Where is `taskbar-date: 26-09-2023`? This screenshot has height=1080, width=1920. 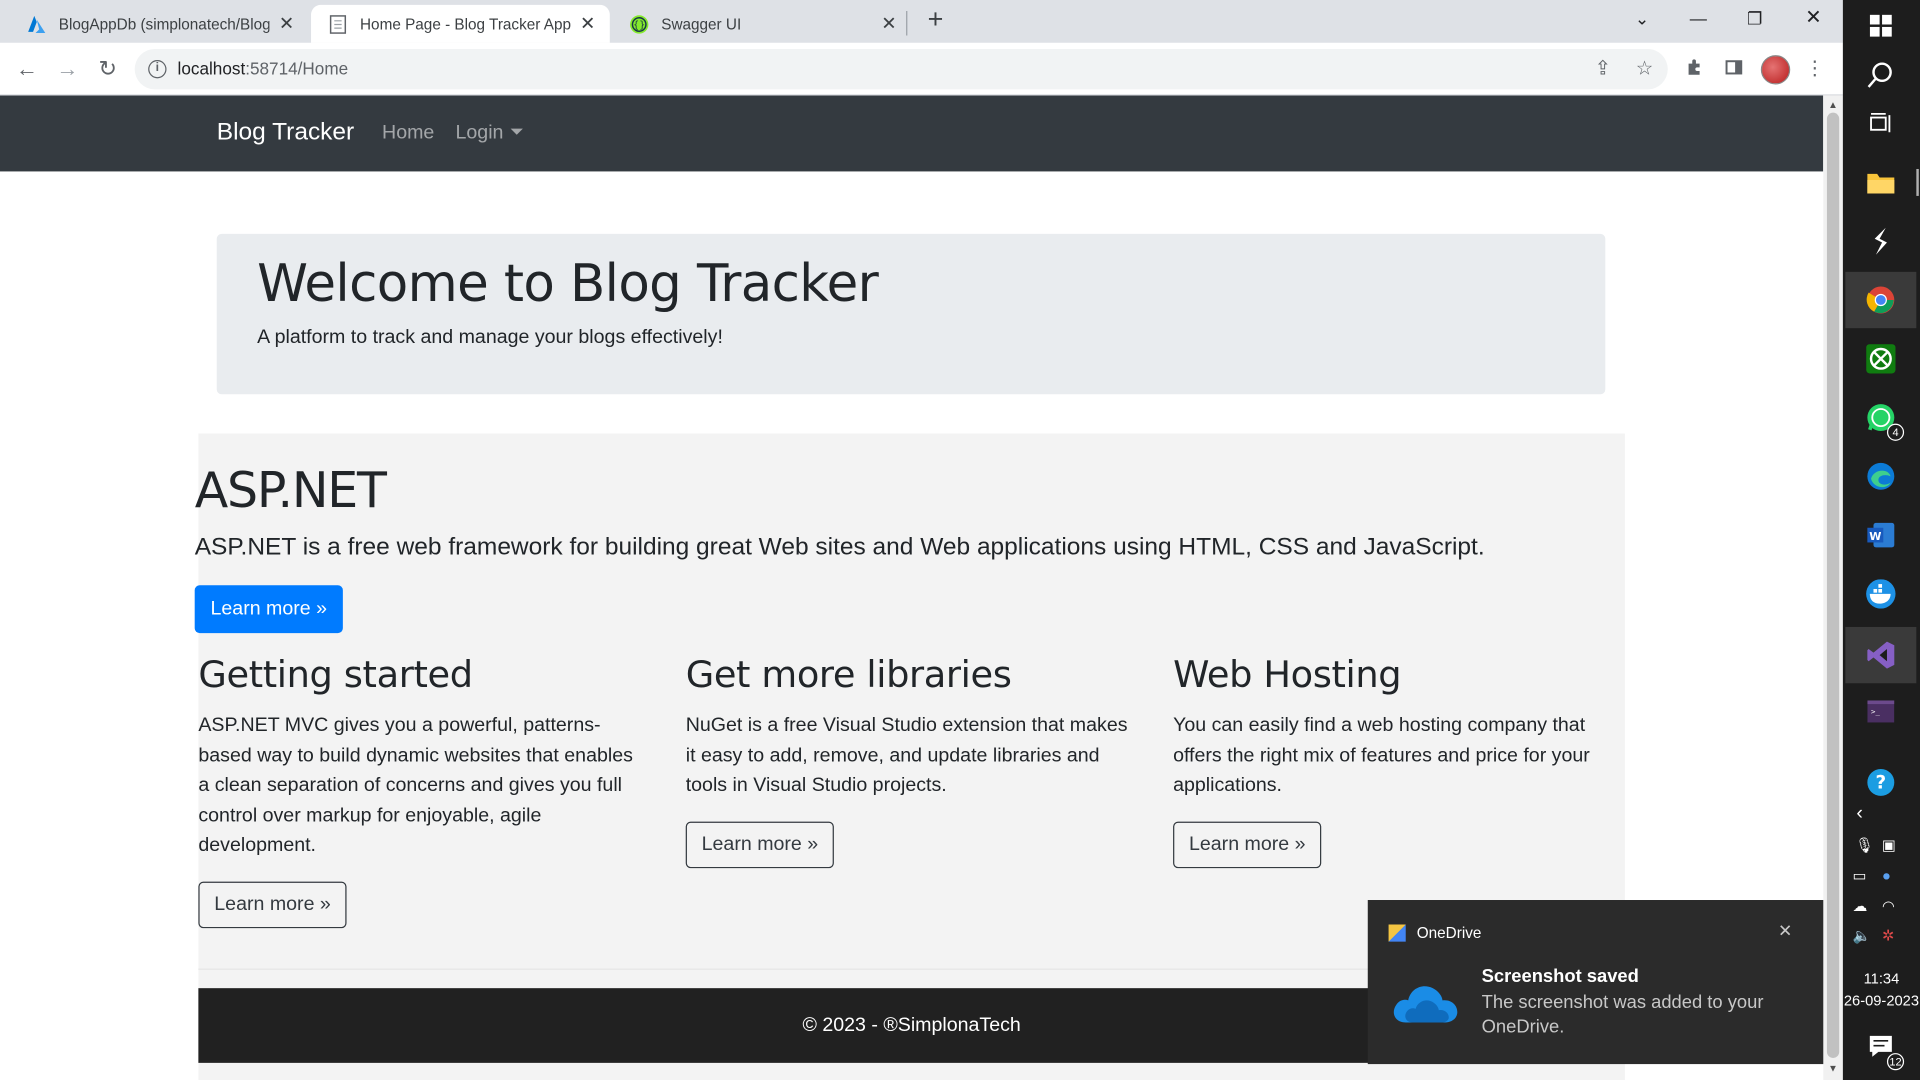 taskbar-date: 26-09-2023 is located at coordinates (1881, 1000).